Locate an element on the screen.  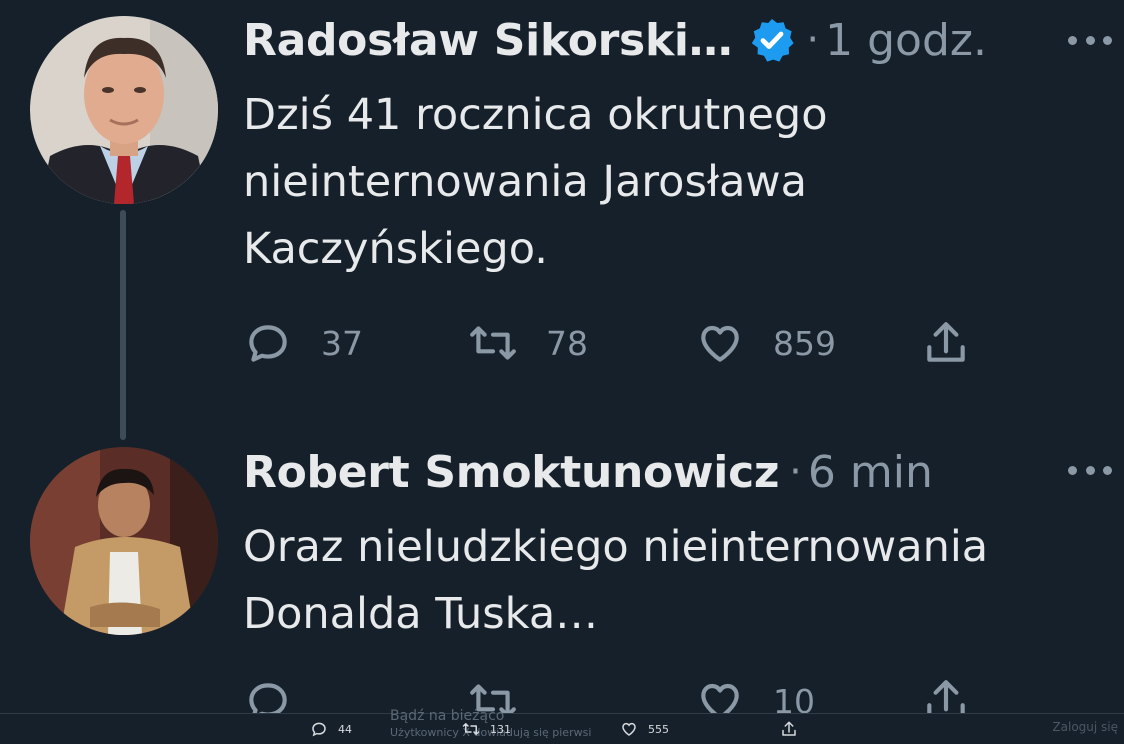
tweet-text-line: Oraz nieludzkiego nieinternowania is located at coordinates (616, 547).